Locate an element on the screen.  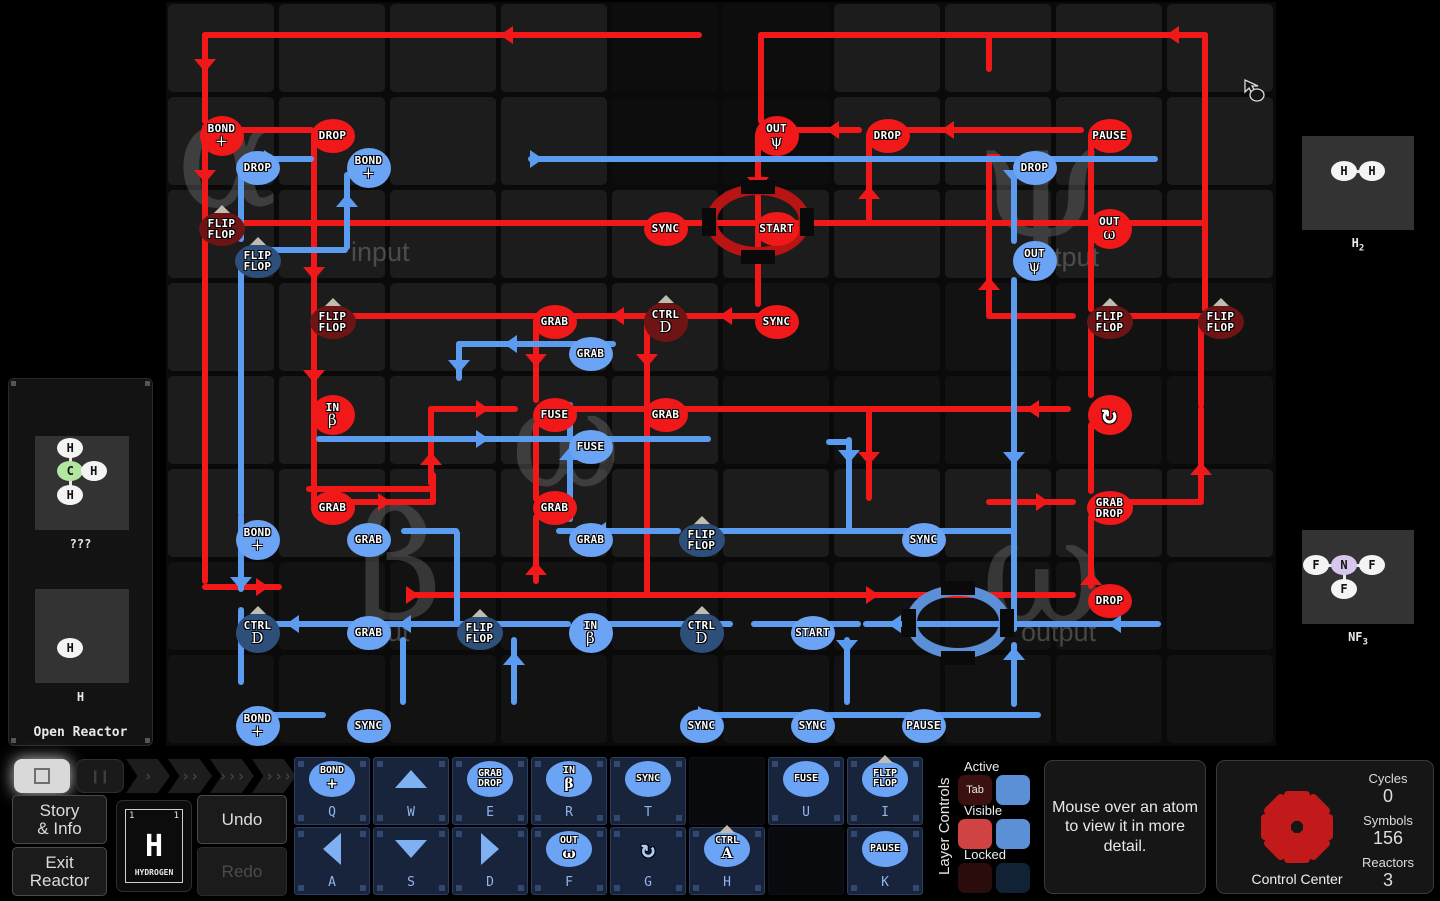
layer-controls: Layer Controls Active Tab Visible Locked is located at coordinates (985, 825).